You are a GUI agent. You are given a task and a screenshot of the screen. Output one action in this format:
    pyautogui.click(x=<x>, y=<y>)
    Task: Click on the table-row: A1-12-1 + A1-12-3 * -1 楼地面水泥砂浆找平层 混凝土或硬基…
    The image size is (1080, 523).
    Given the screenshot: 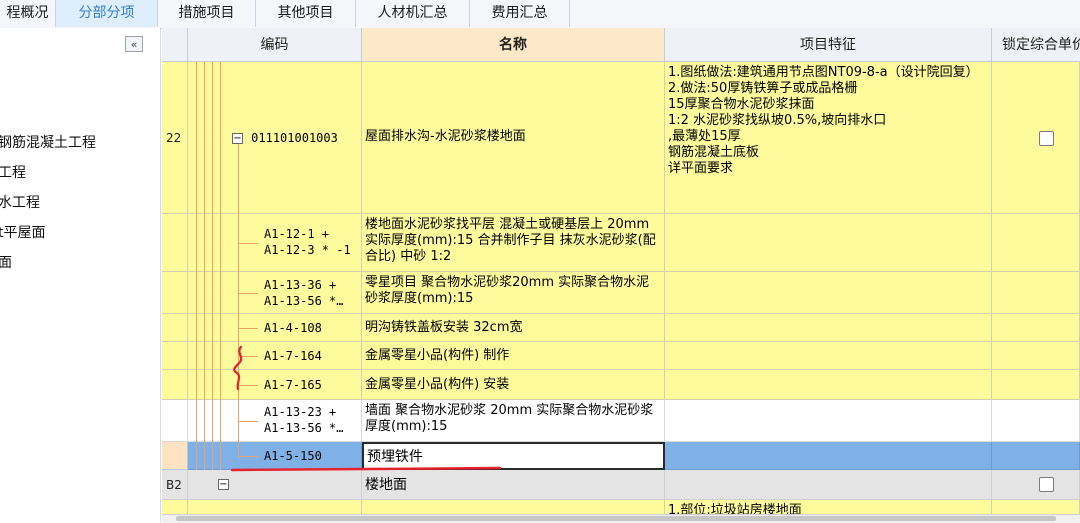 What is the action you would take?
    pyautogui.click(x=621, y=243)
    